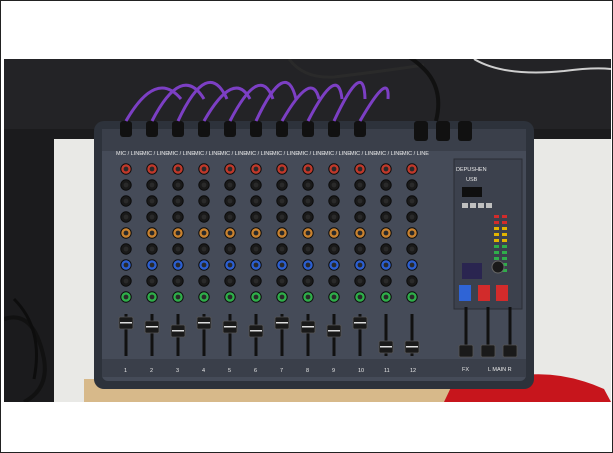 Image resolution: width=613 pixels, height=453 pixels. Describe the element at coordinates (498, 267) in the screenshot. I see `fx-knob` at that location.